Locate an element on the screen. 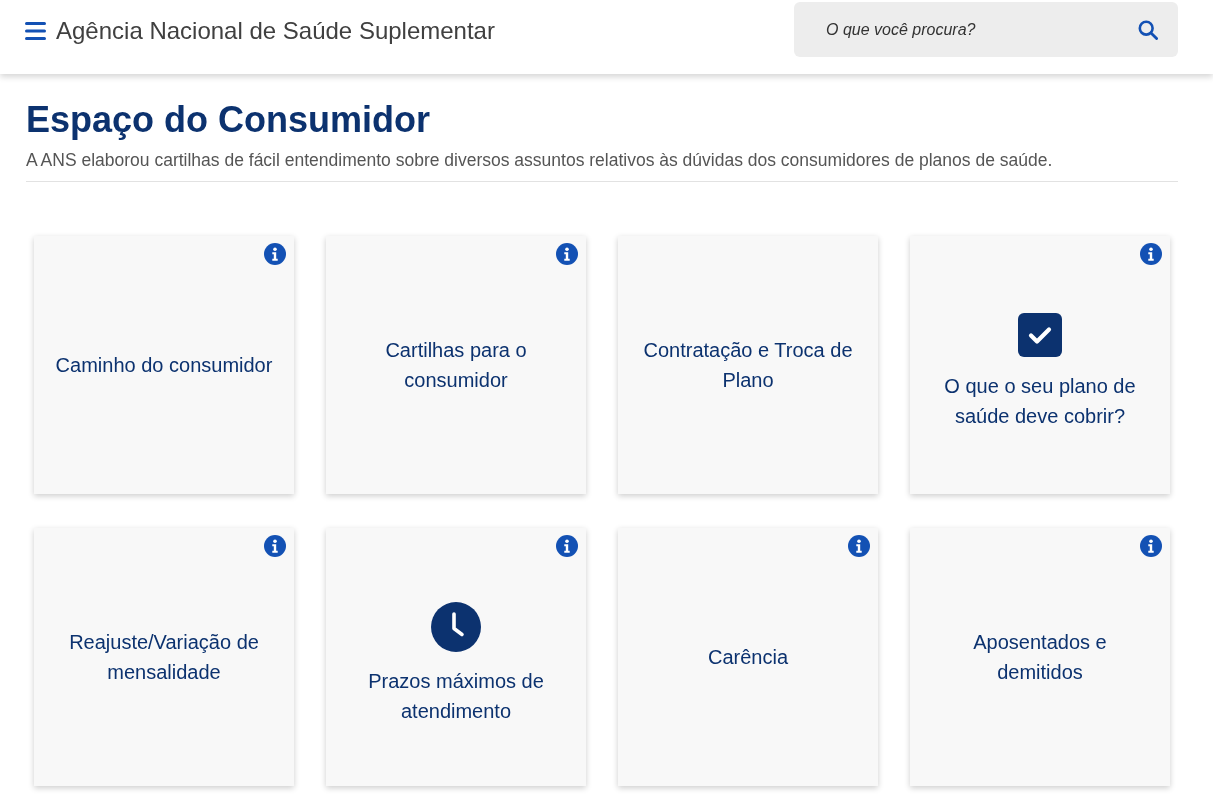 Image resolution: width=1213 pixels, height=809 pixels. search-icon is located at coordinates (1148, 30).